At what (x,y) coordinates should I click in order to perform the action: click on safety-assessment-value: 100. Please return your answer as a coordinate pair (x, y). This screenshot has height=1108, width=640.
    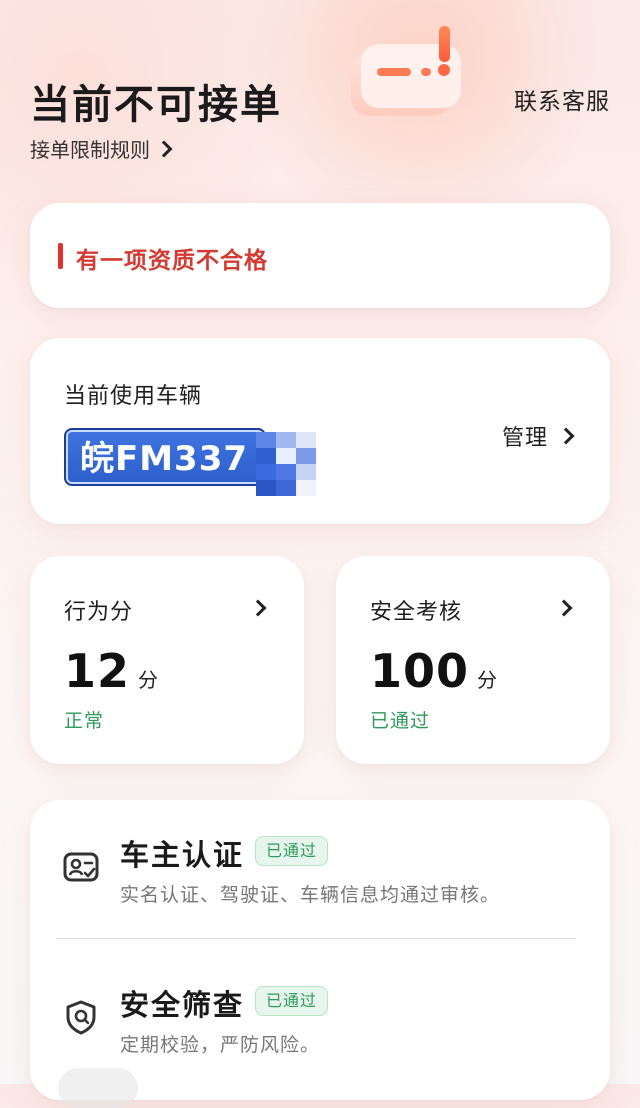
    Looking at the image, I should click on (420, 671).